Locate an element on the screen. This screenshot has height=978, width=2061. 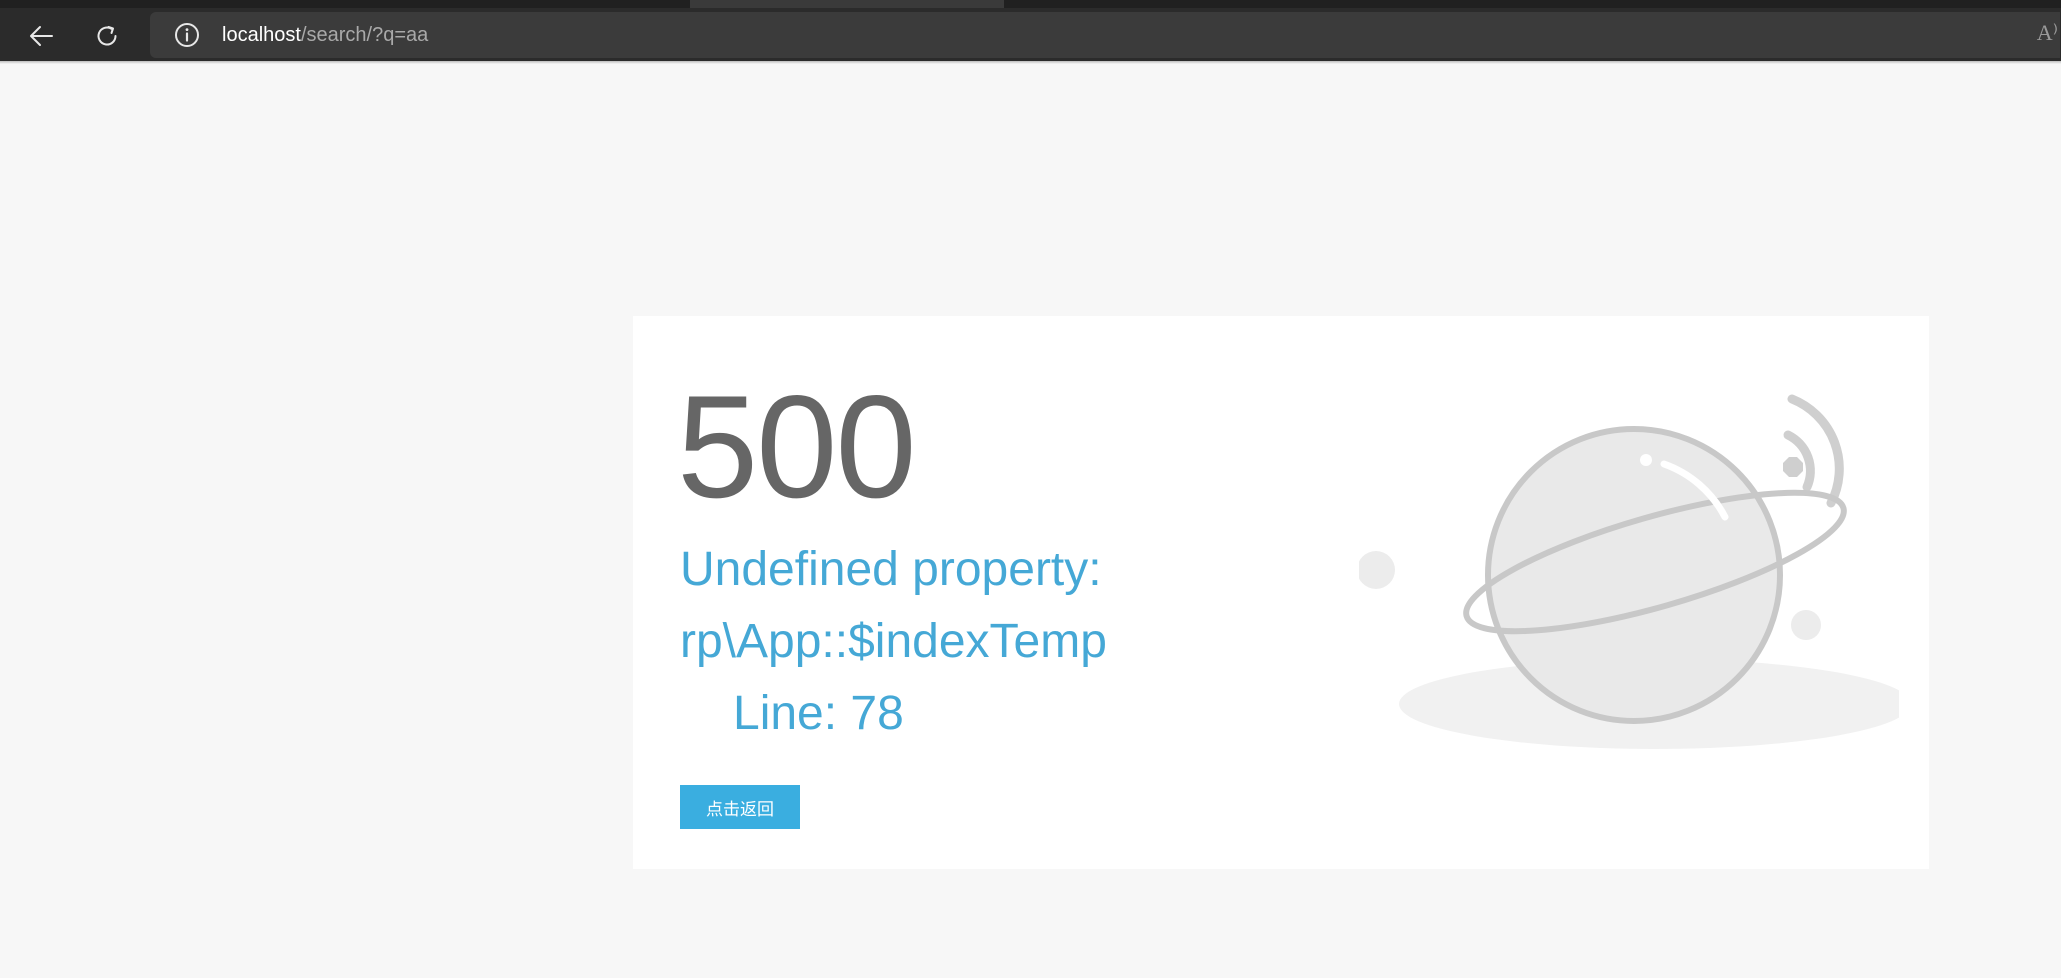
planet-illustration is located at coordinates (1629, 571).